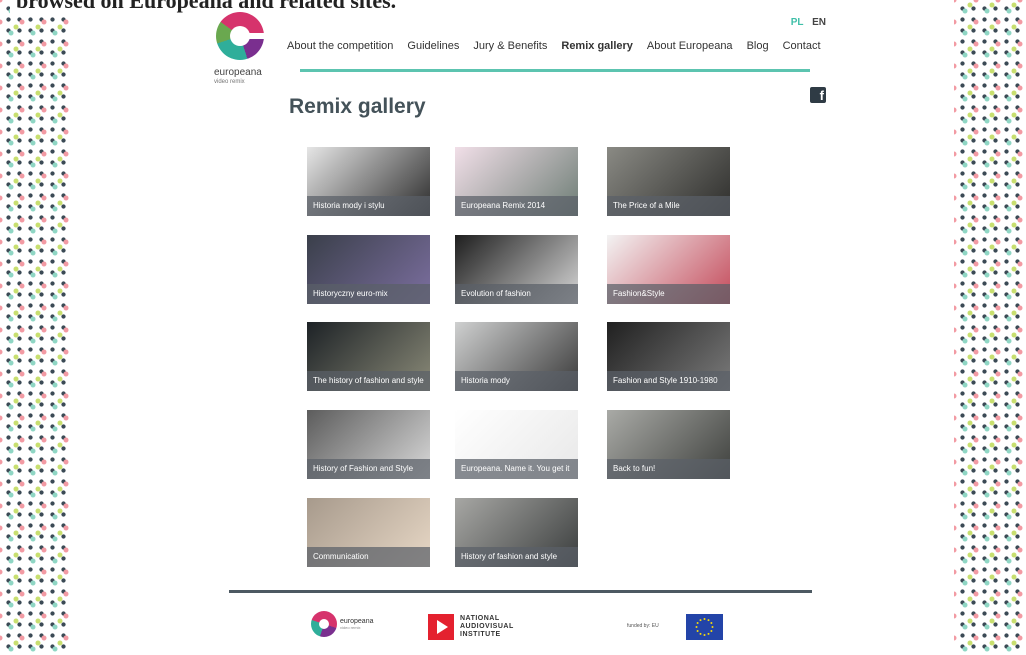 The image size is (1026, 655). I want to click on gallery-item-title: Europeana Remix 2014, so click(516, 206).